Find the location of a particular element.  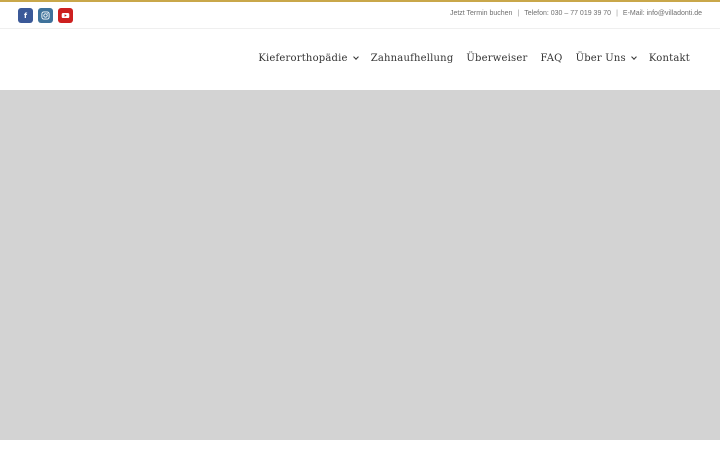

booking-link: Jetzt Termin buchen is located at coordinates (481, 13).